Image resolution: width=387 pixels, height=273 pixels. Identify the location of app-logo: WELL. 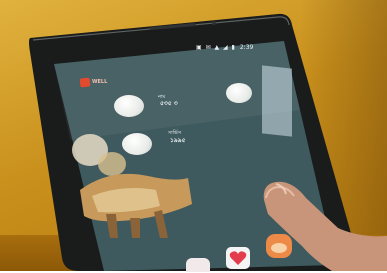
(100, 82).